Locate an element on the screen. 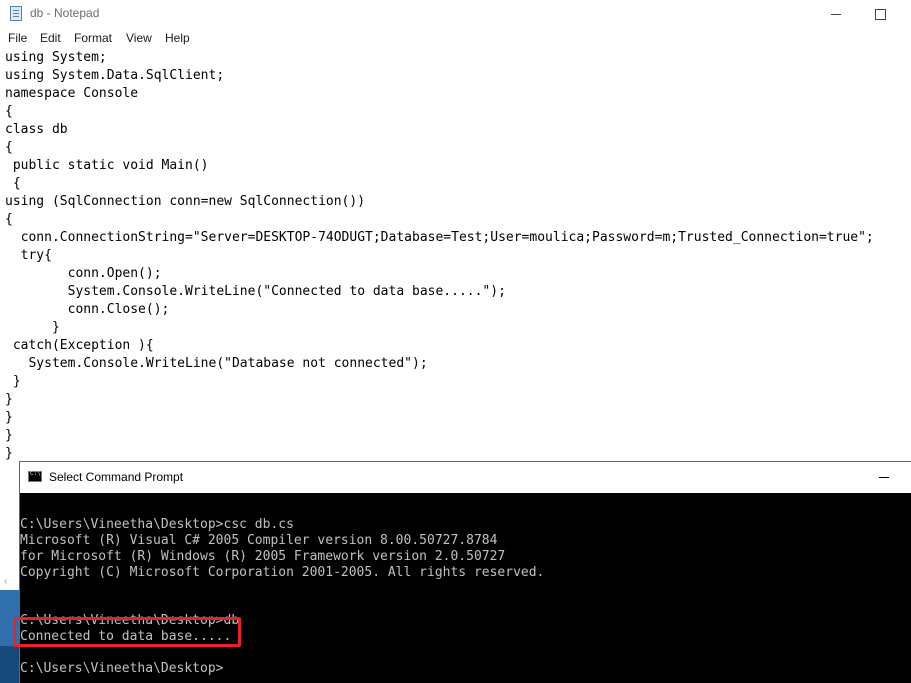  code-line: namespace Console is located at coordinates (72, 93).